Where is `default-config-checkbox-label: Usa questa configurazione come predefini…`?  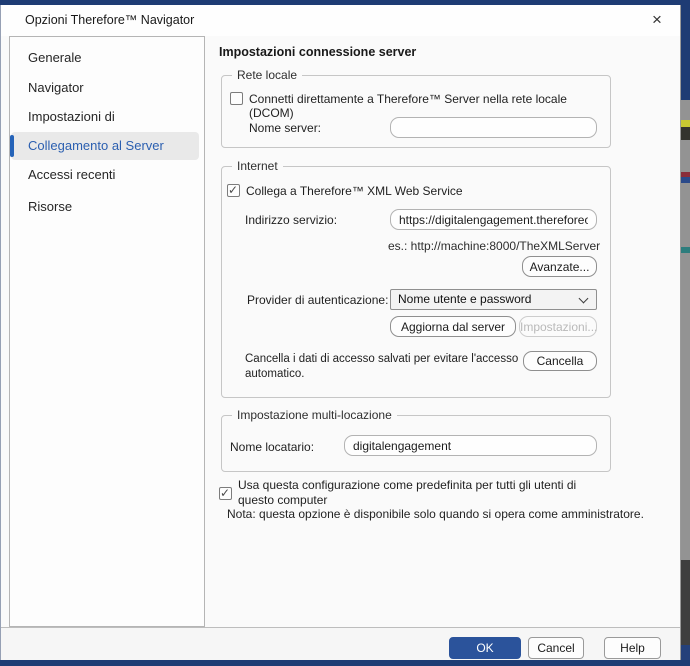 default-config-checkbox-label: Usa questa configurazione come predefini… is located at coordinates (407, 492).